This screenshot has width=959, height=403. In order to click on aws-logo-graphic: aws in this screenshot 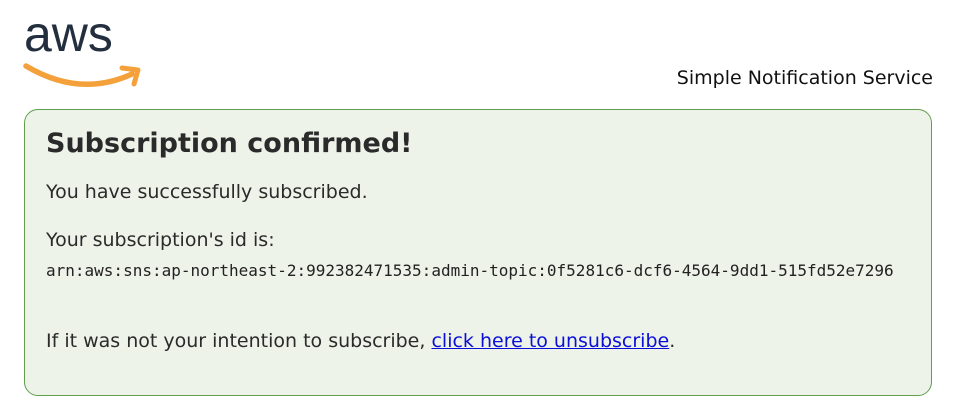, I will do `click(82, 48)`.